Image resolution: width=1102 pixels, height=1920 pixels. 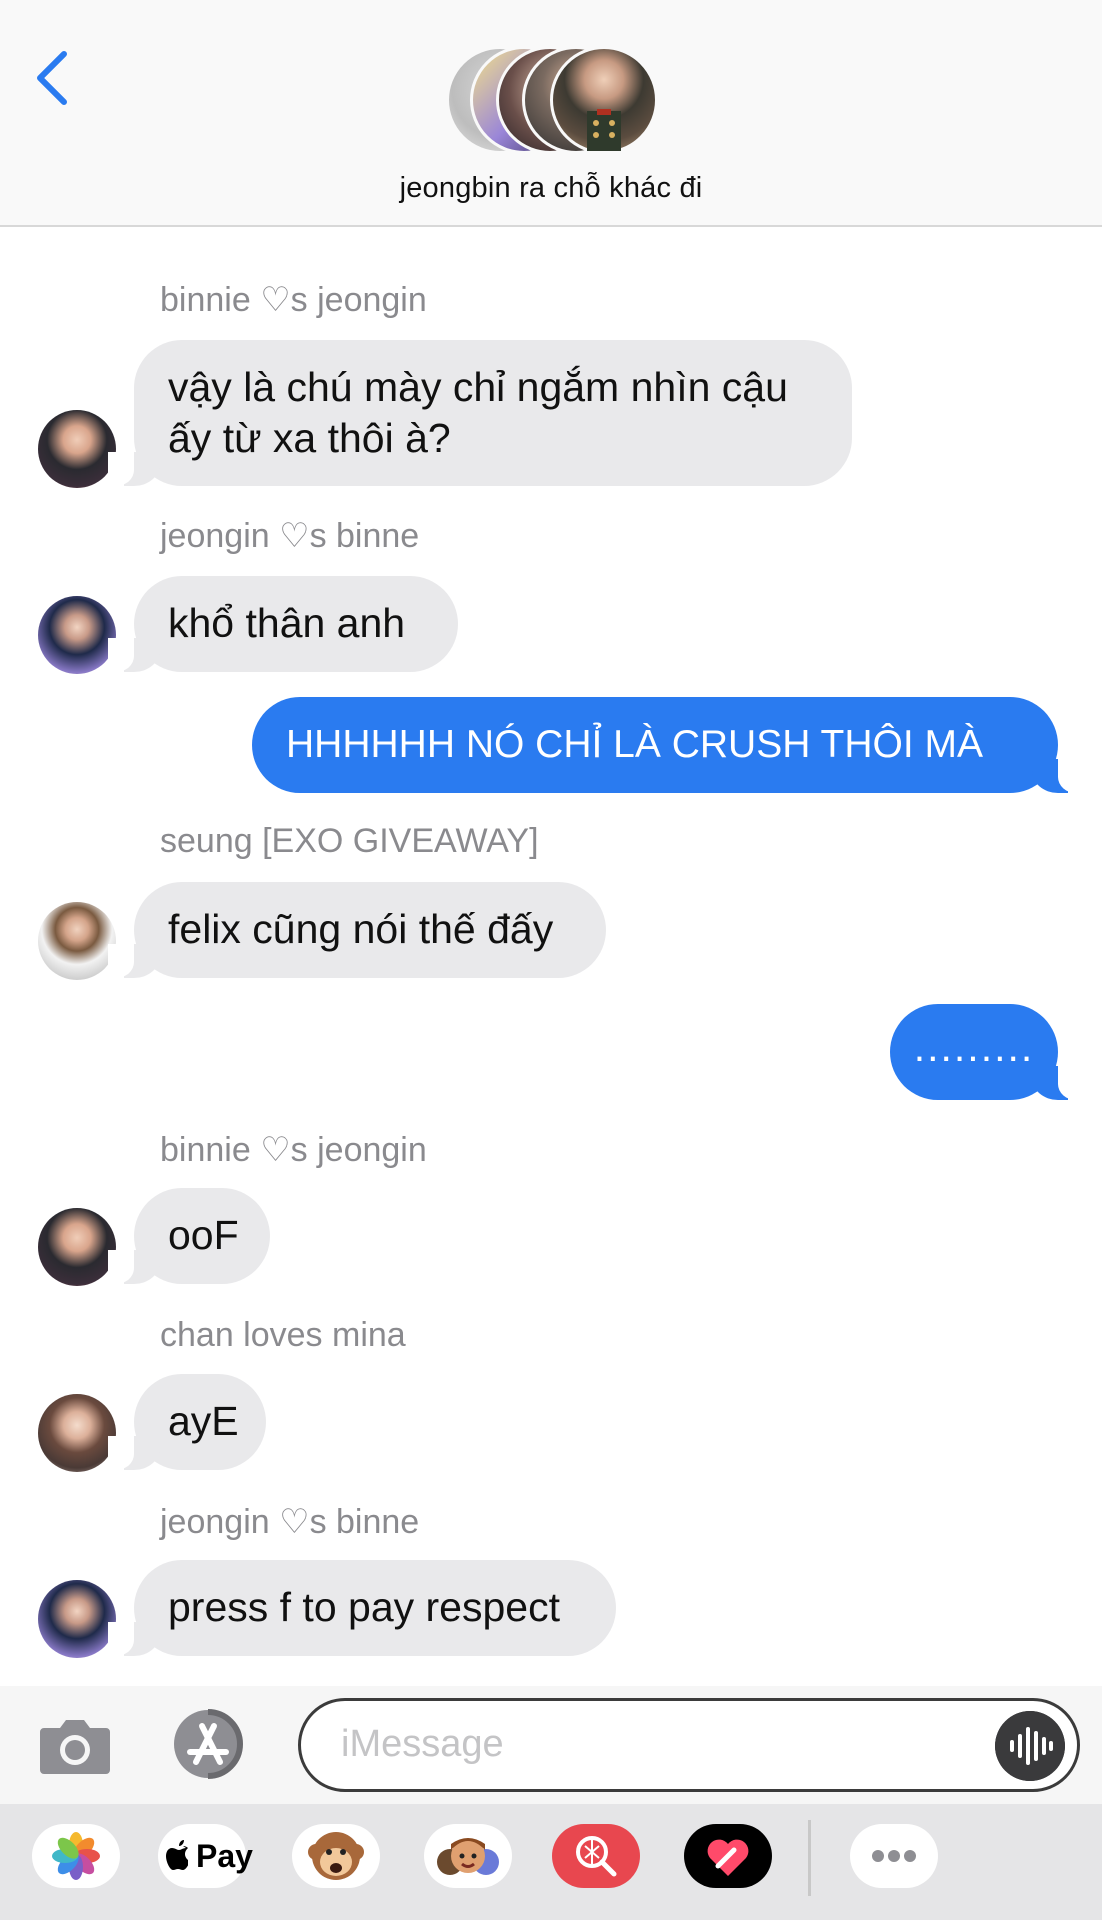 I want to click on group-name: jeongbin ra chỗ khác đi, so click(x=551, y=188).